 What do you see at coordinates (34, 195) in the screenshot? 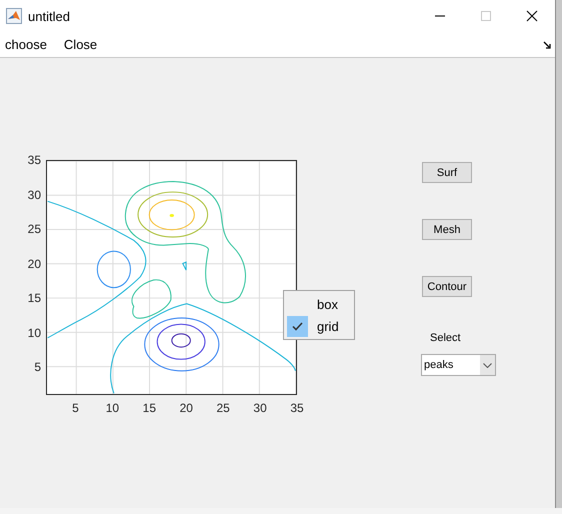
I see `y-tick-label: 30` at bounding box center [34, 195].